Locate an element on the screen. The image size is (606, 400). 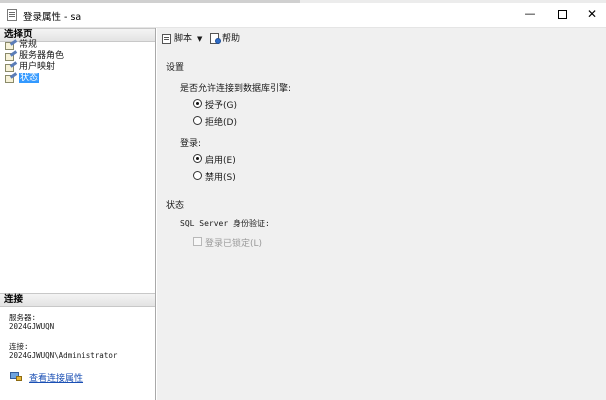
page-item-user-mapping: 用户映射 is located at coordinates (34, 67).